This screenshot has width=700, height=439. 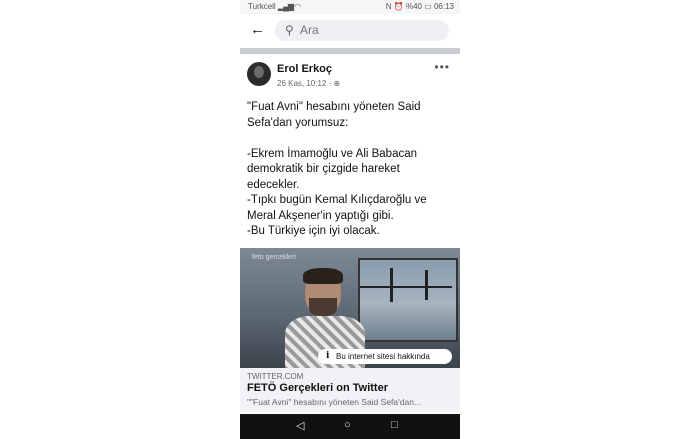 I want to click on info-icon: i, so click(x=328, y=356).